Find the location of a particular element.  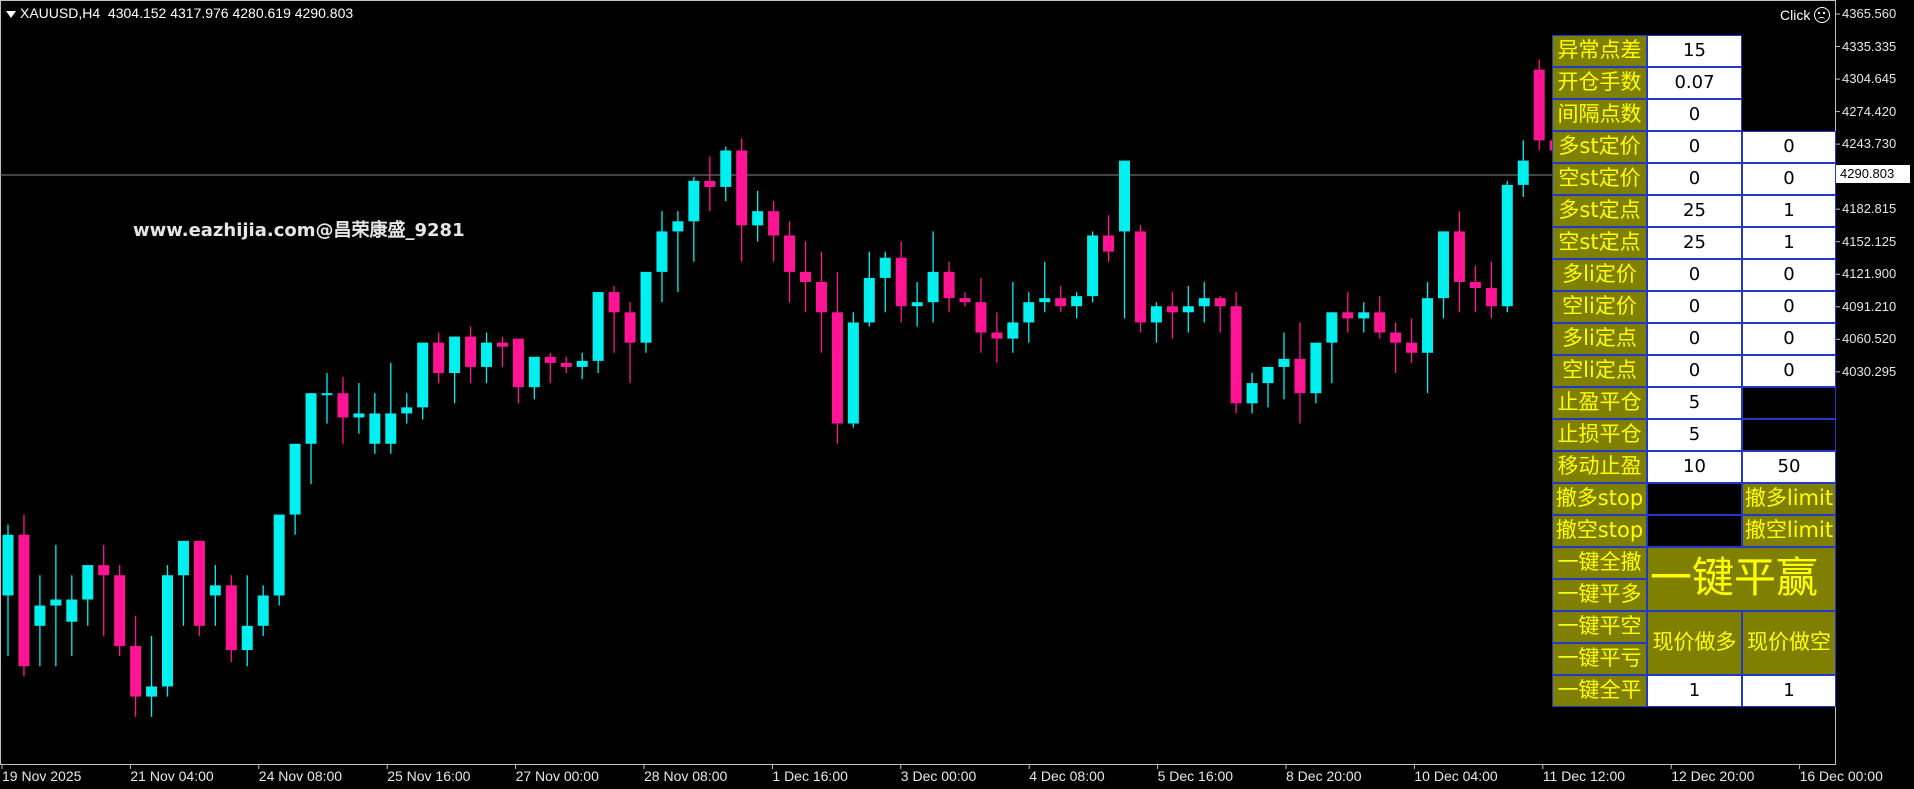

triangle-down-icon is located at coordinates (11, 14).